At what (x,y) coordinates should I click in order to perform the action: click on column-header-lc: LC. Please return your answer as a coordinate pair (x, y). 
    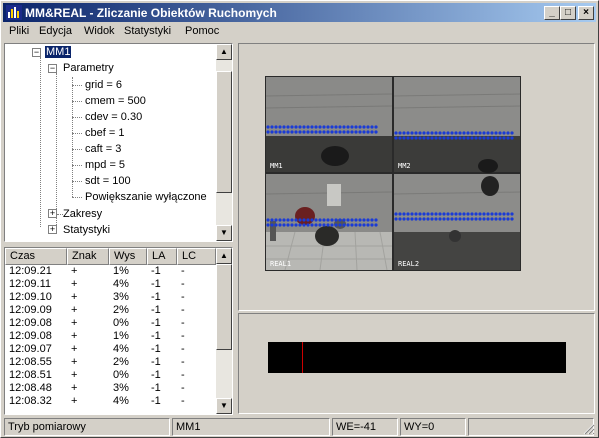
    Looking at the image, I should click on (196, 256).